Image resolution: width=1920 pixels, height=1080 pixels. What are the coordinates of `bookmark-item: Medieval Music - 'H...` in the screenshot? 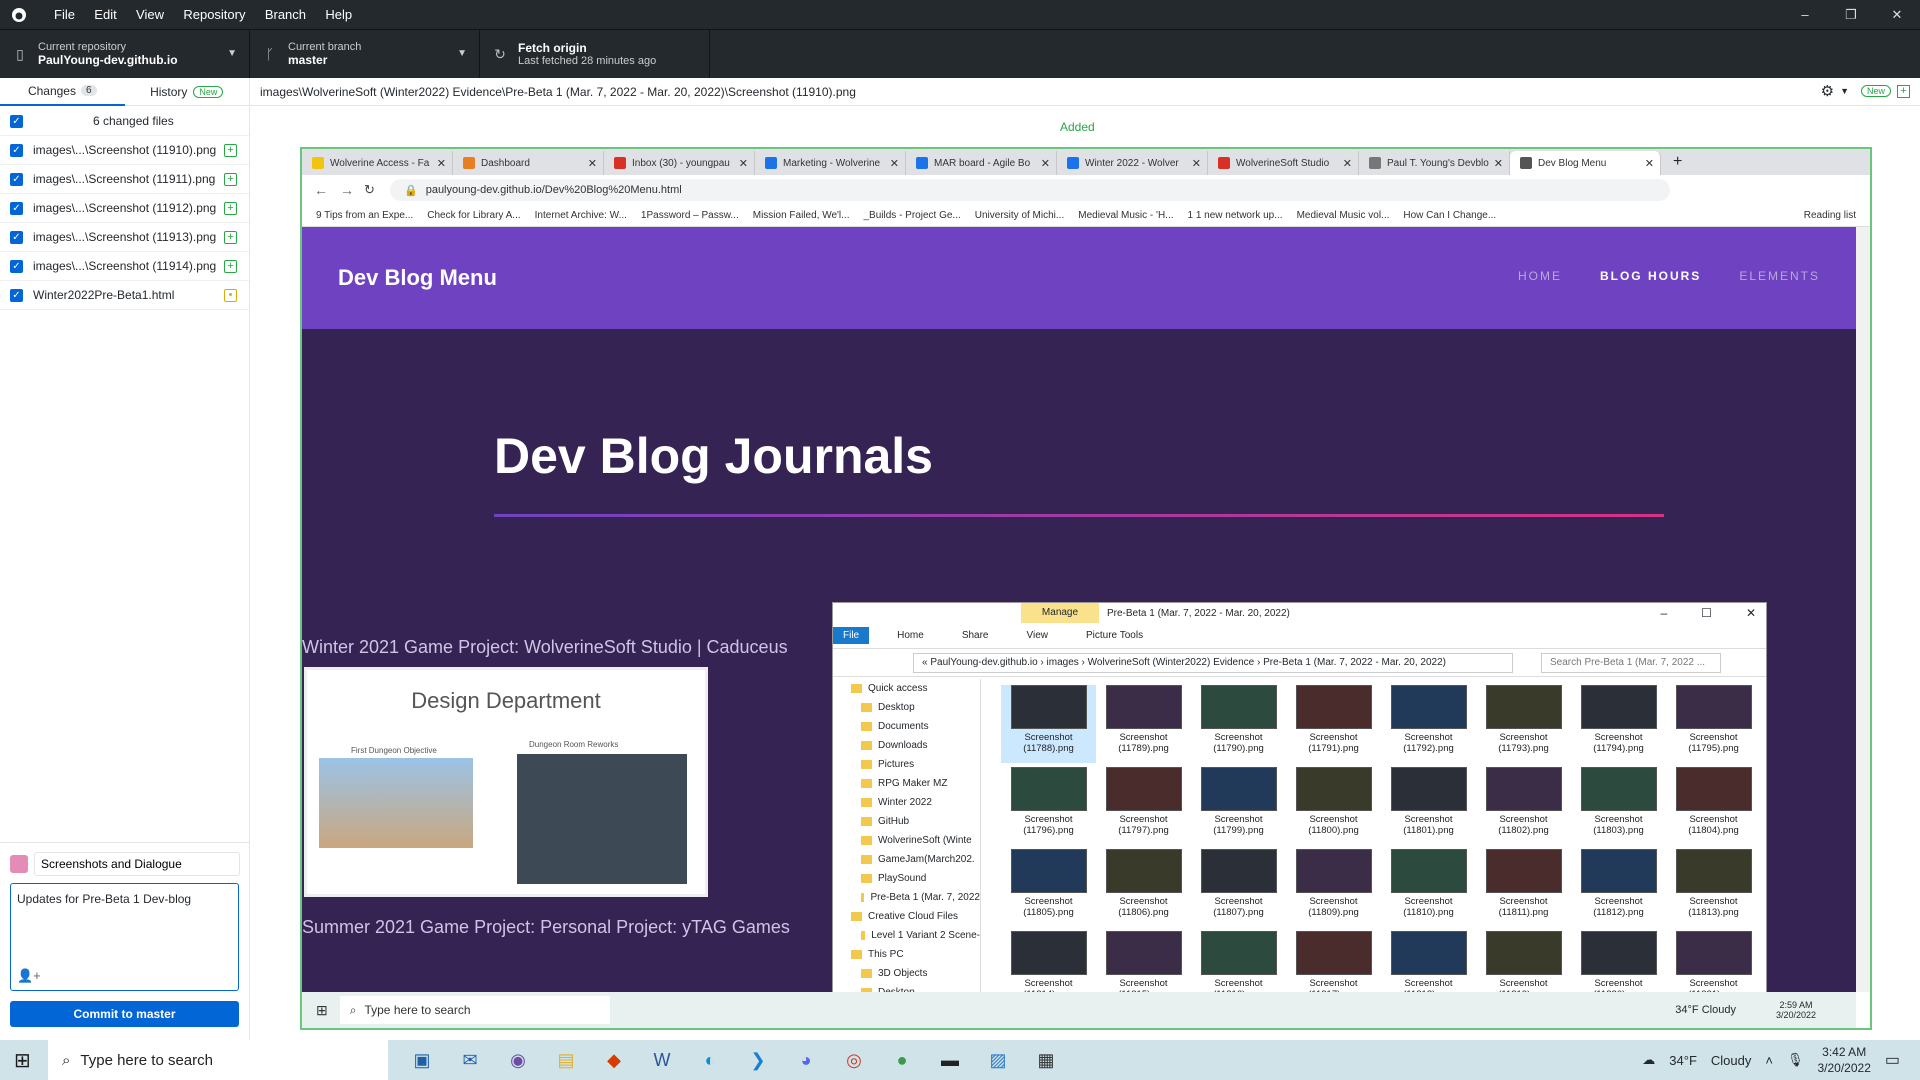 It's located at (1125, 215).